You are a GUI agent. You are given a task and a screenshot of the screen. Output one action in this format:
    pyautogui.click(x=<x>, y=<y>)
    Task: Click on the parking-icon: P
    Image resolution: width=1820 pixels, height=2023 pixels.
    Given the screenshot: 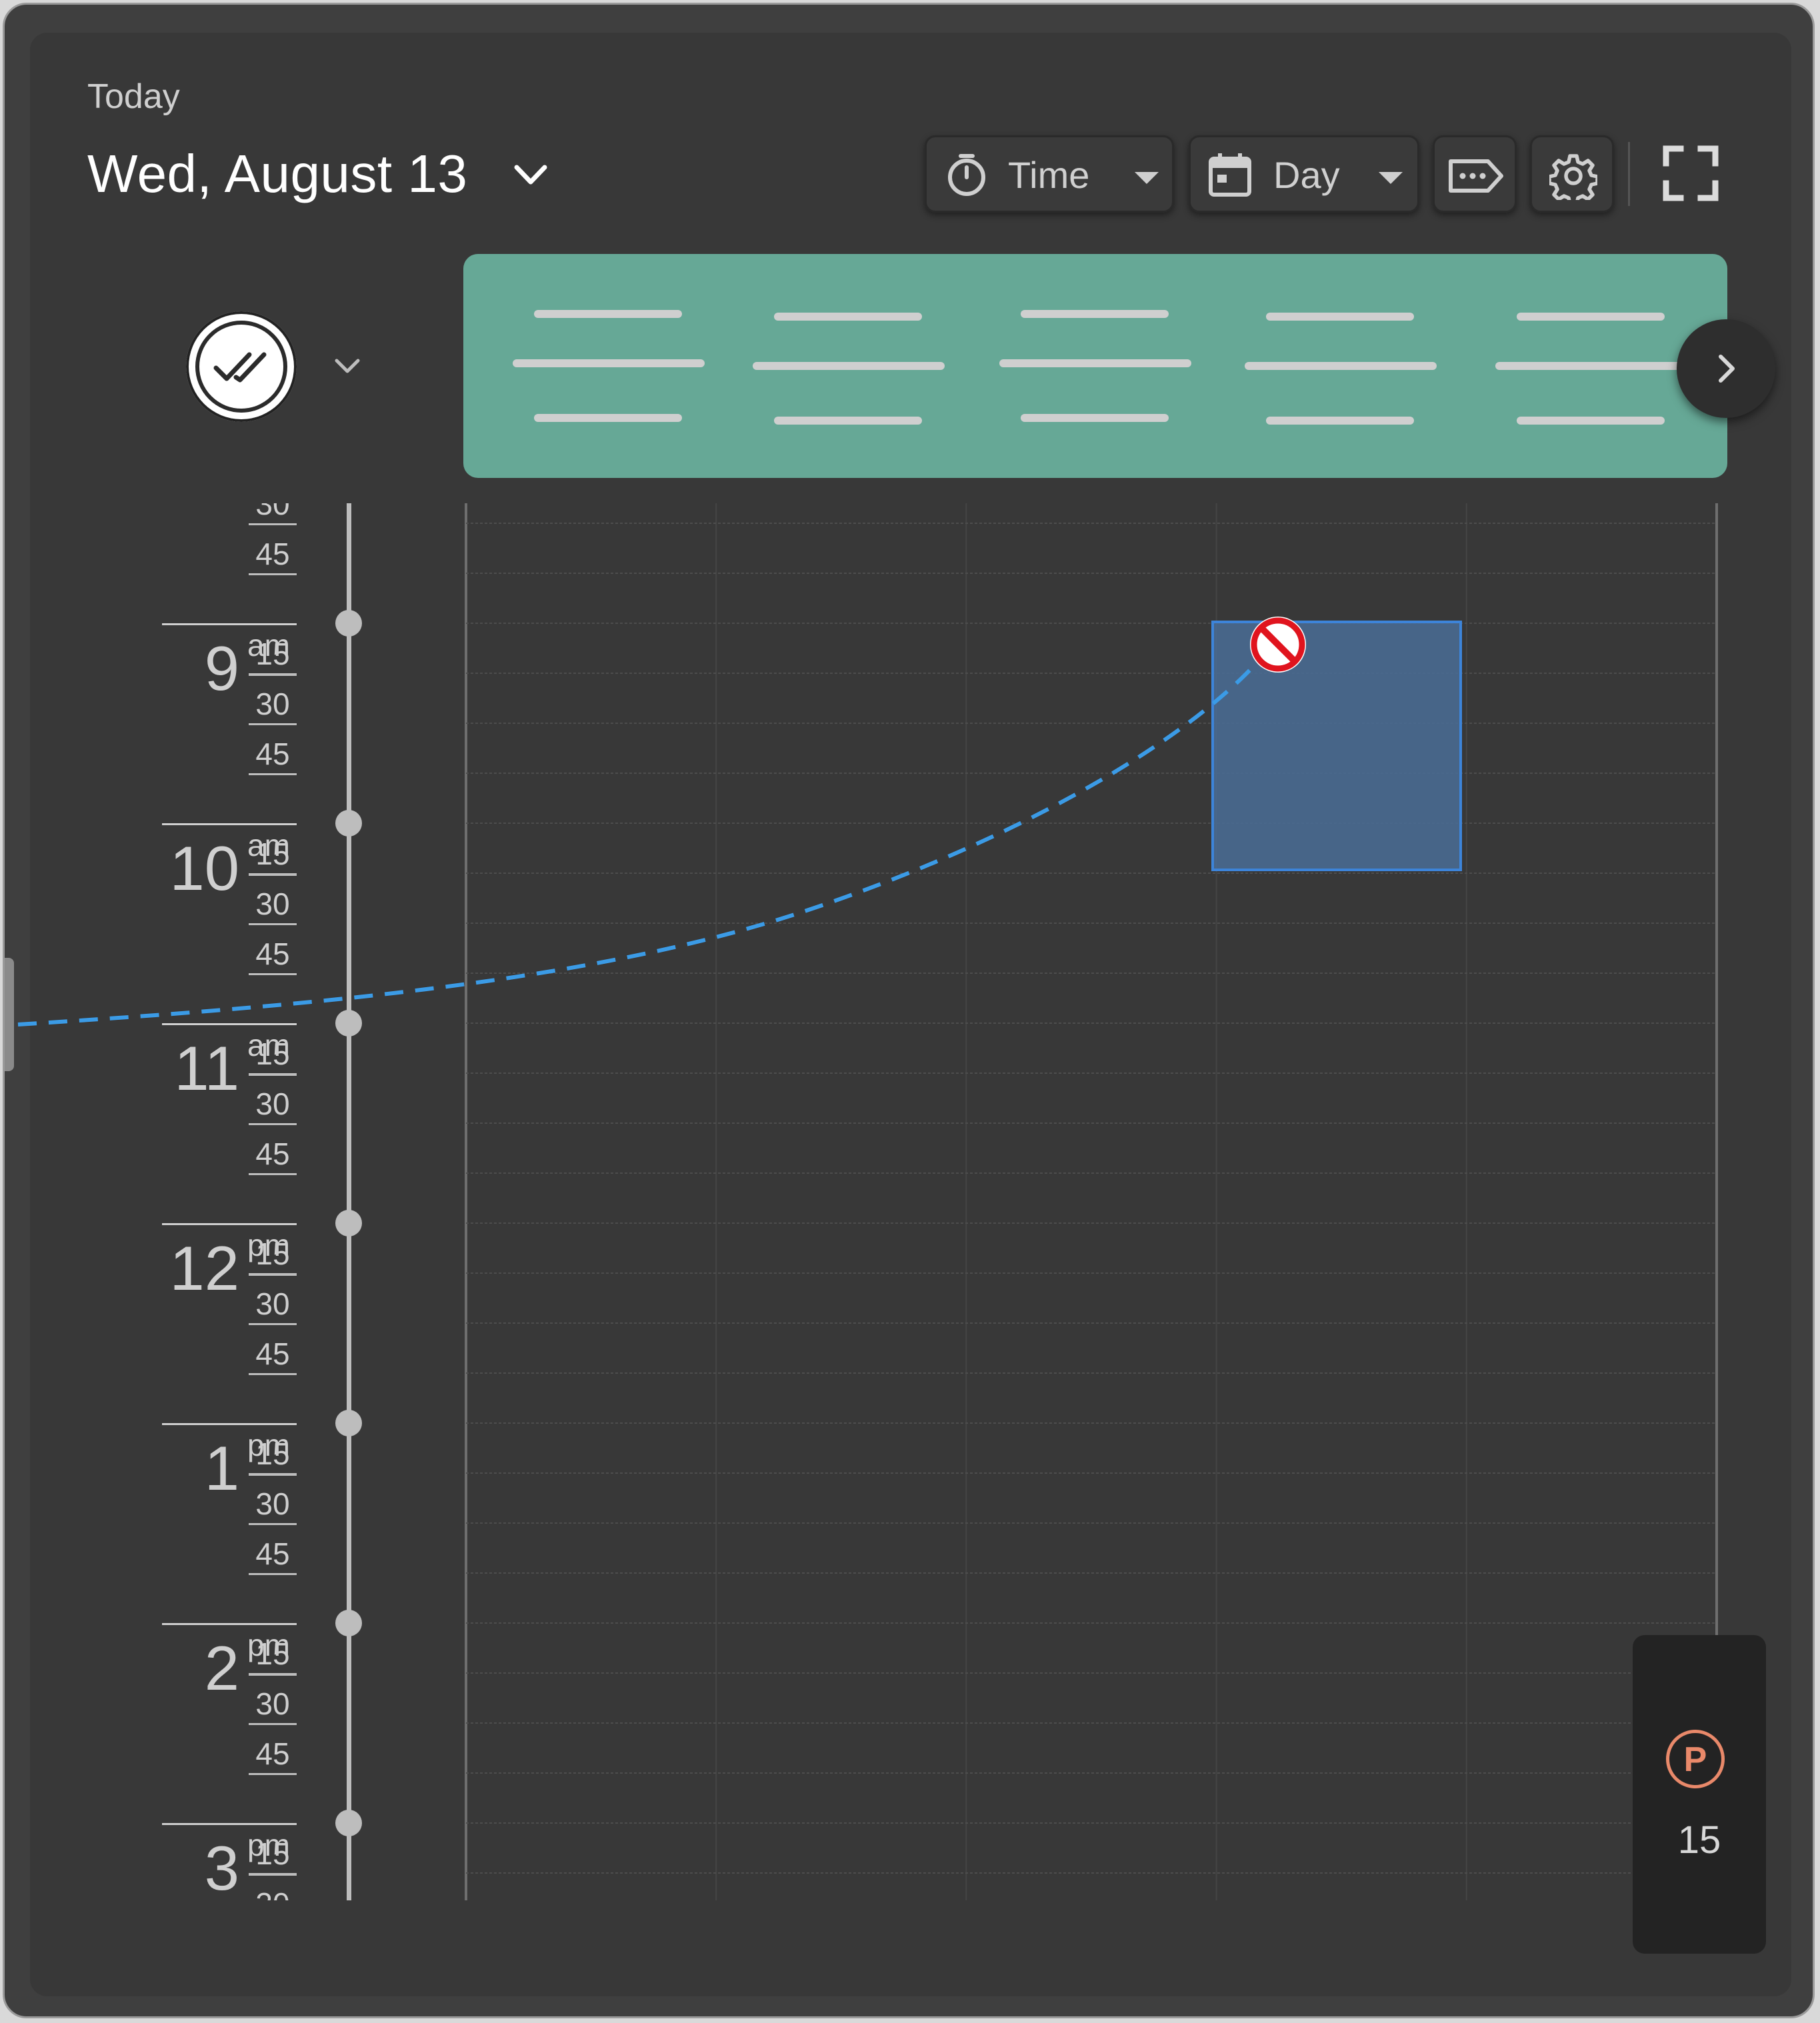 What is the action you would take?
    pyautogui.click(x=1695, y=1759)
    